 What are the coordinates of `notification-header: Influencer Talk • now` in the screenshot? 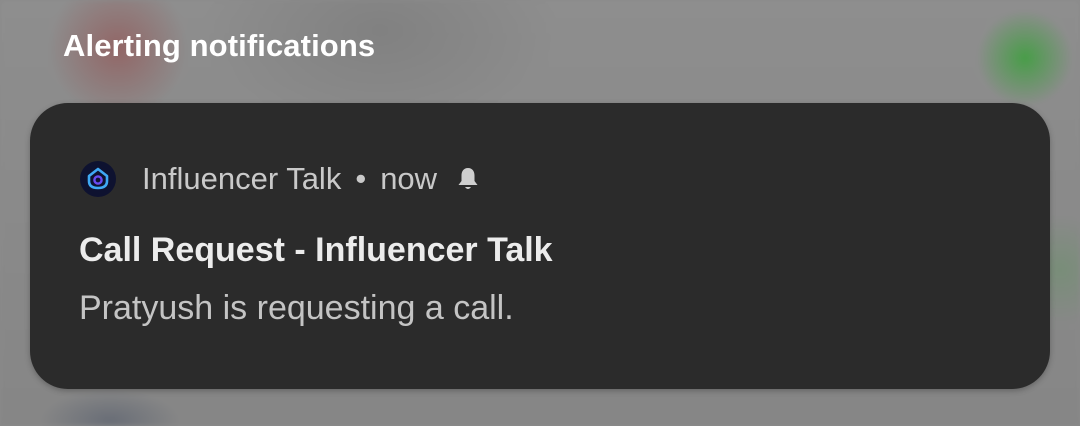 It's located at (280, 179).